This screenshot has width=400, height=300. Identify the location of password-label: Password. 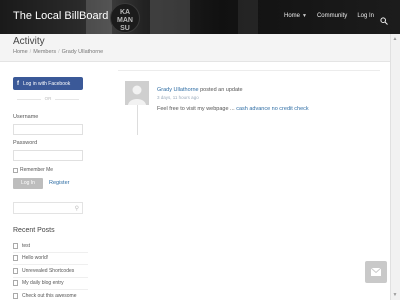
(25, 143).